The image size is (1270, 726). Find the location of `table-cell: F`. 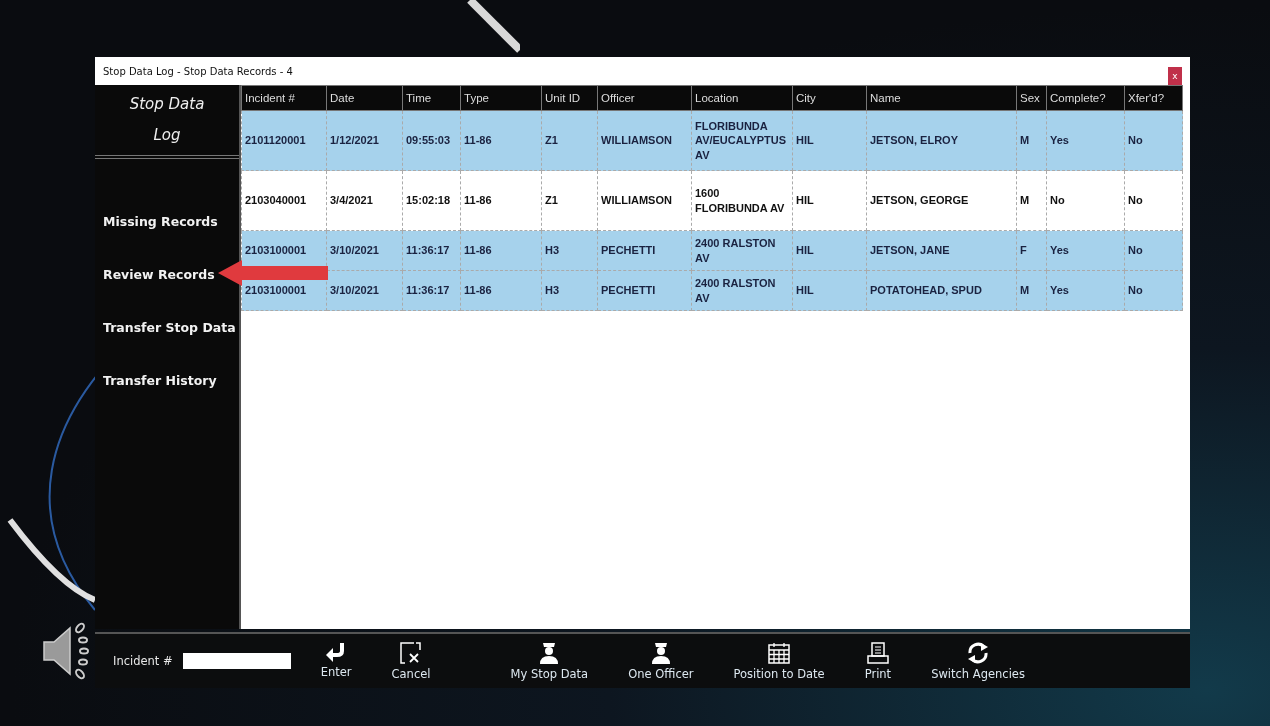

table-cell: F is located at coordinates (1031, 250).